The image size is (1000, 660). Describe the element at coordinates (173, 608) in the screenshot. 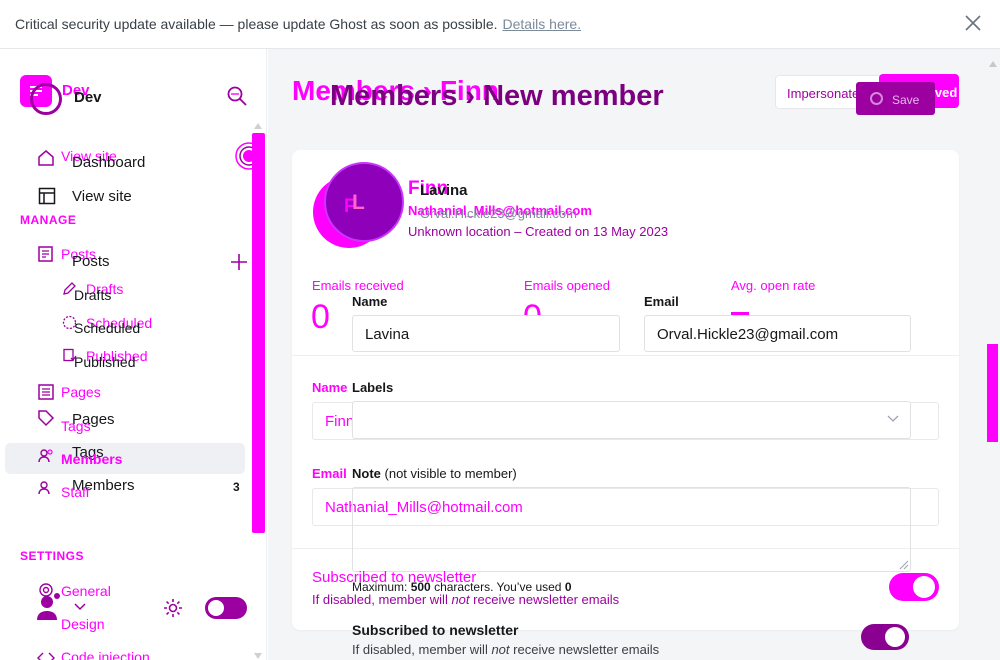

I see `gear-icon` at that location.